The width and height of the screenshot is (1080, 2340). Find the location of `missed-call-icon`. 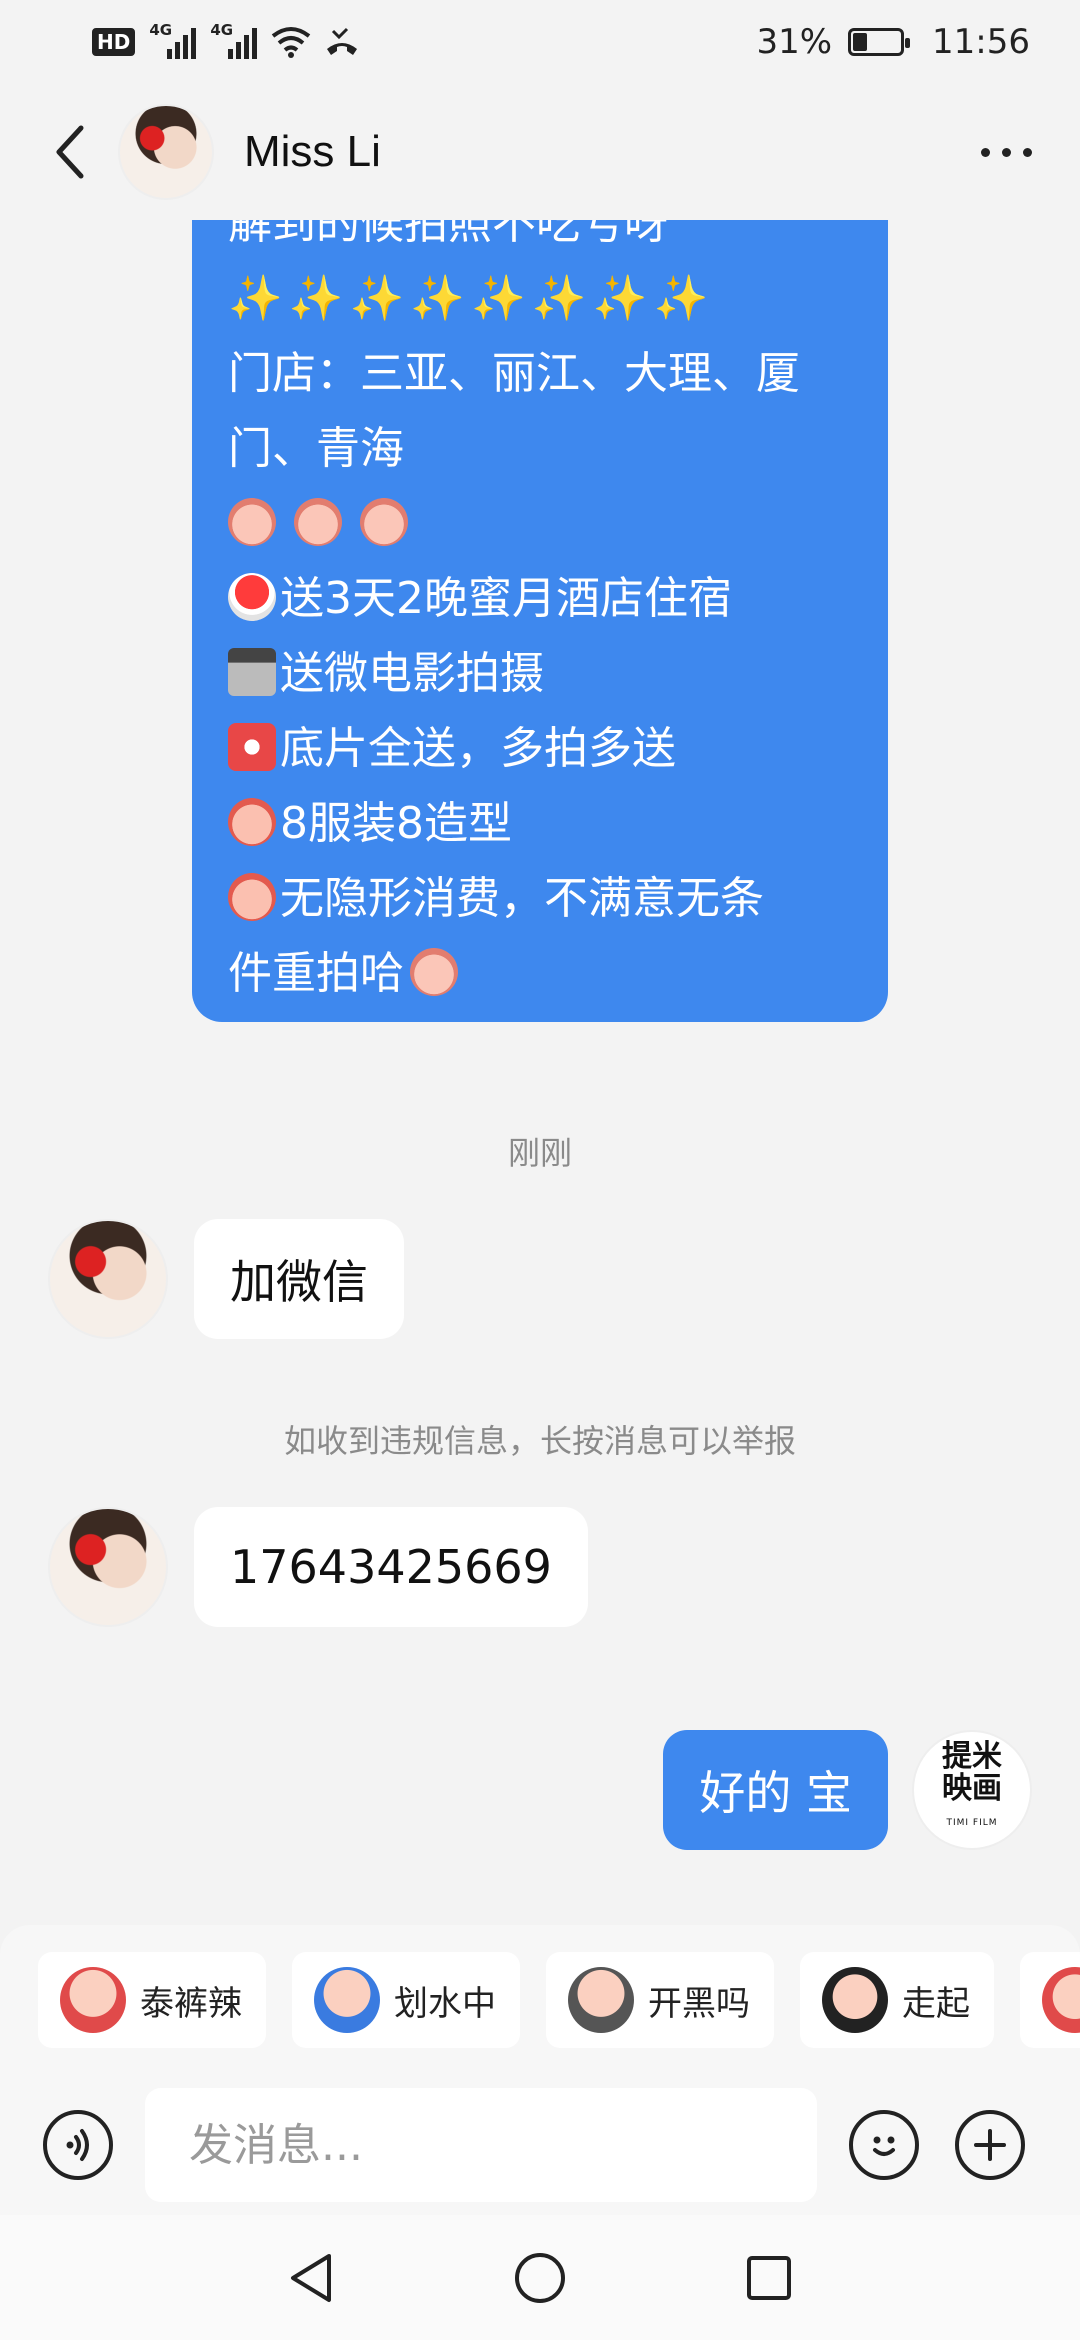

missed-call-icon is located at coordinates (342, 41).